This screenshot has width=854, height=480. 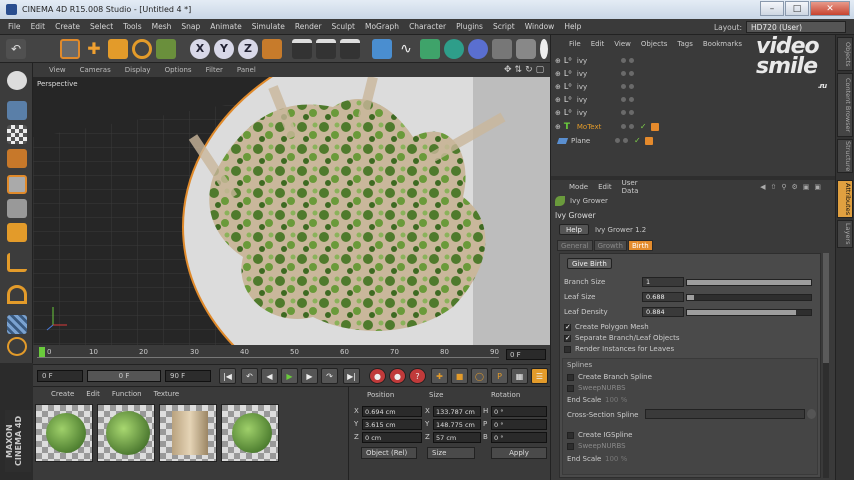 What do you see at coordinates (248, 49) in the screenshot?
I see `z-axis-icon: Z` at bounding box center [248, 49].